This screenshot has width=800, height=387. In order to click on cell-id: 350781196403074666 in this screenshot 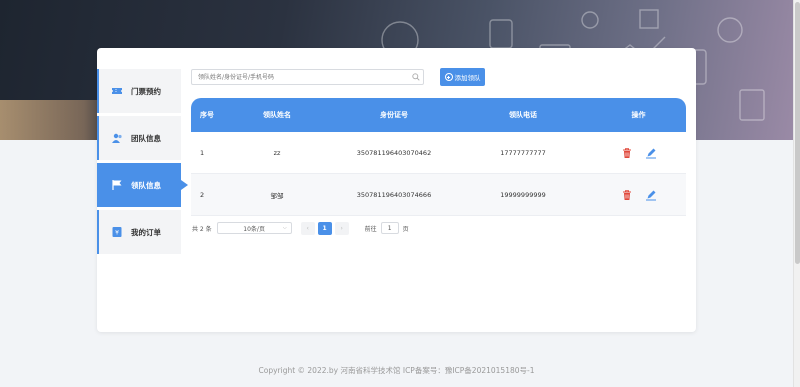, I will do `click(394, 194)`.